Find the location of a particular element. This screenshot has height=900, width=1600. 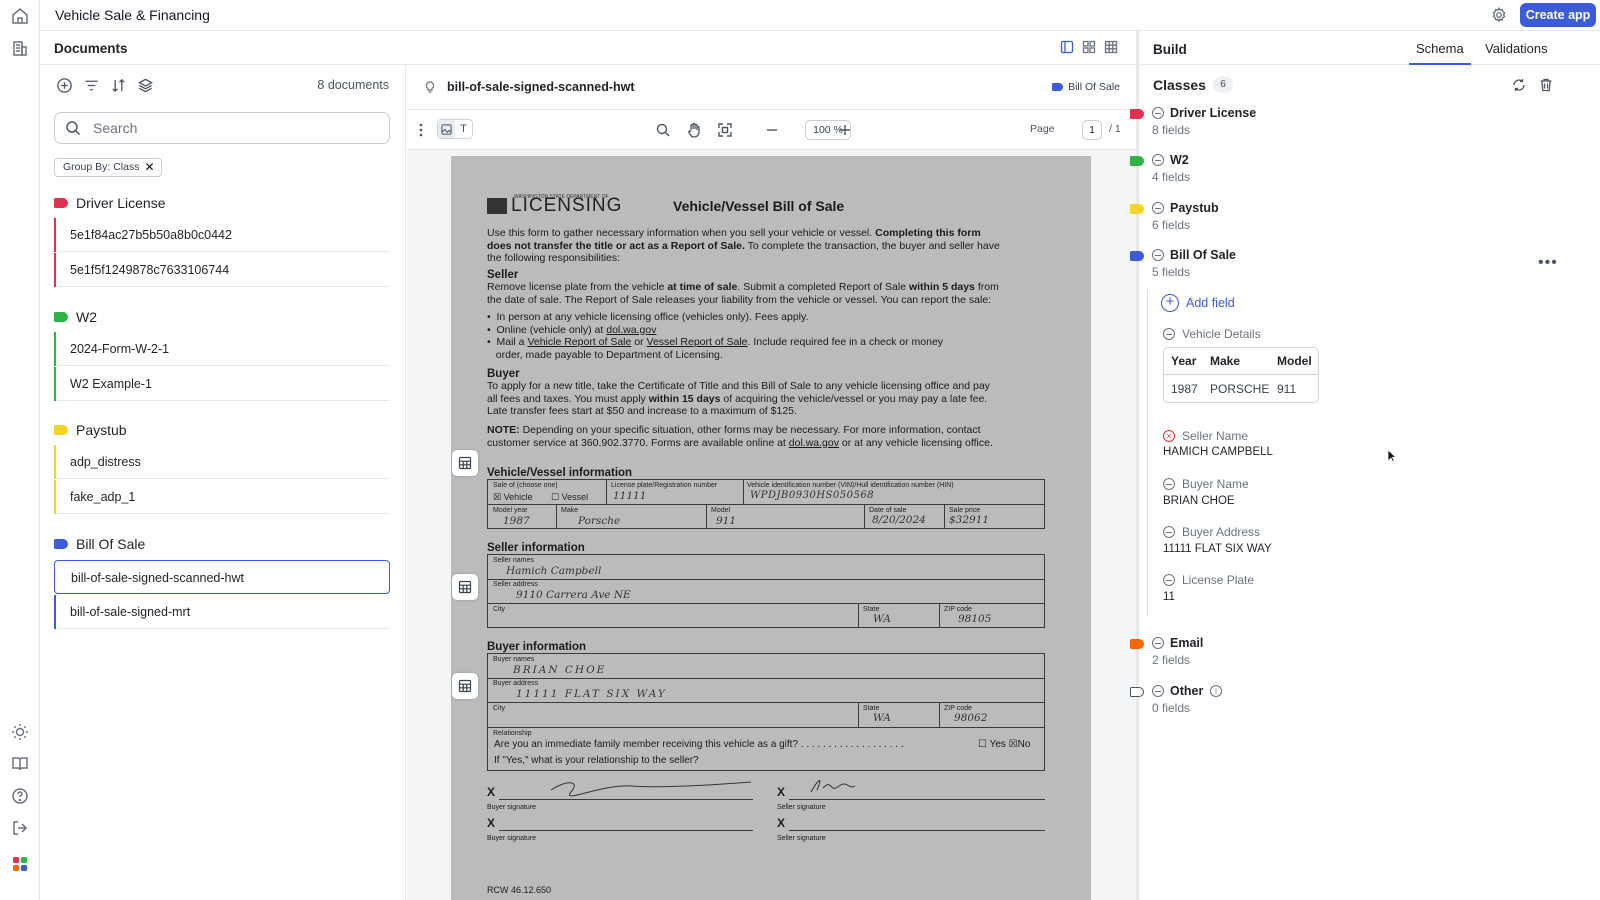

search-box is located at coordinates (222, 128).